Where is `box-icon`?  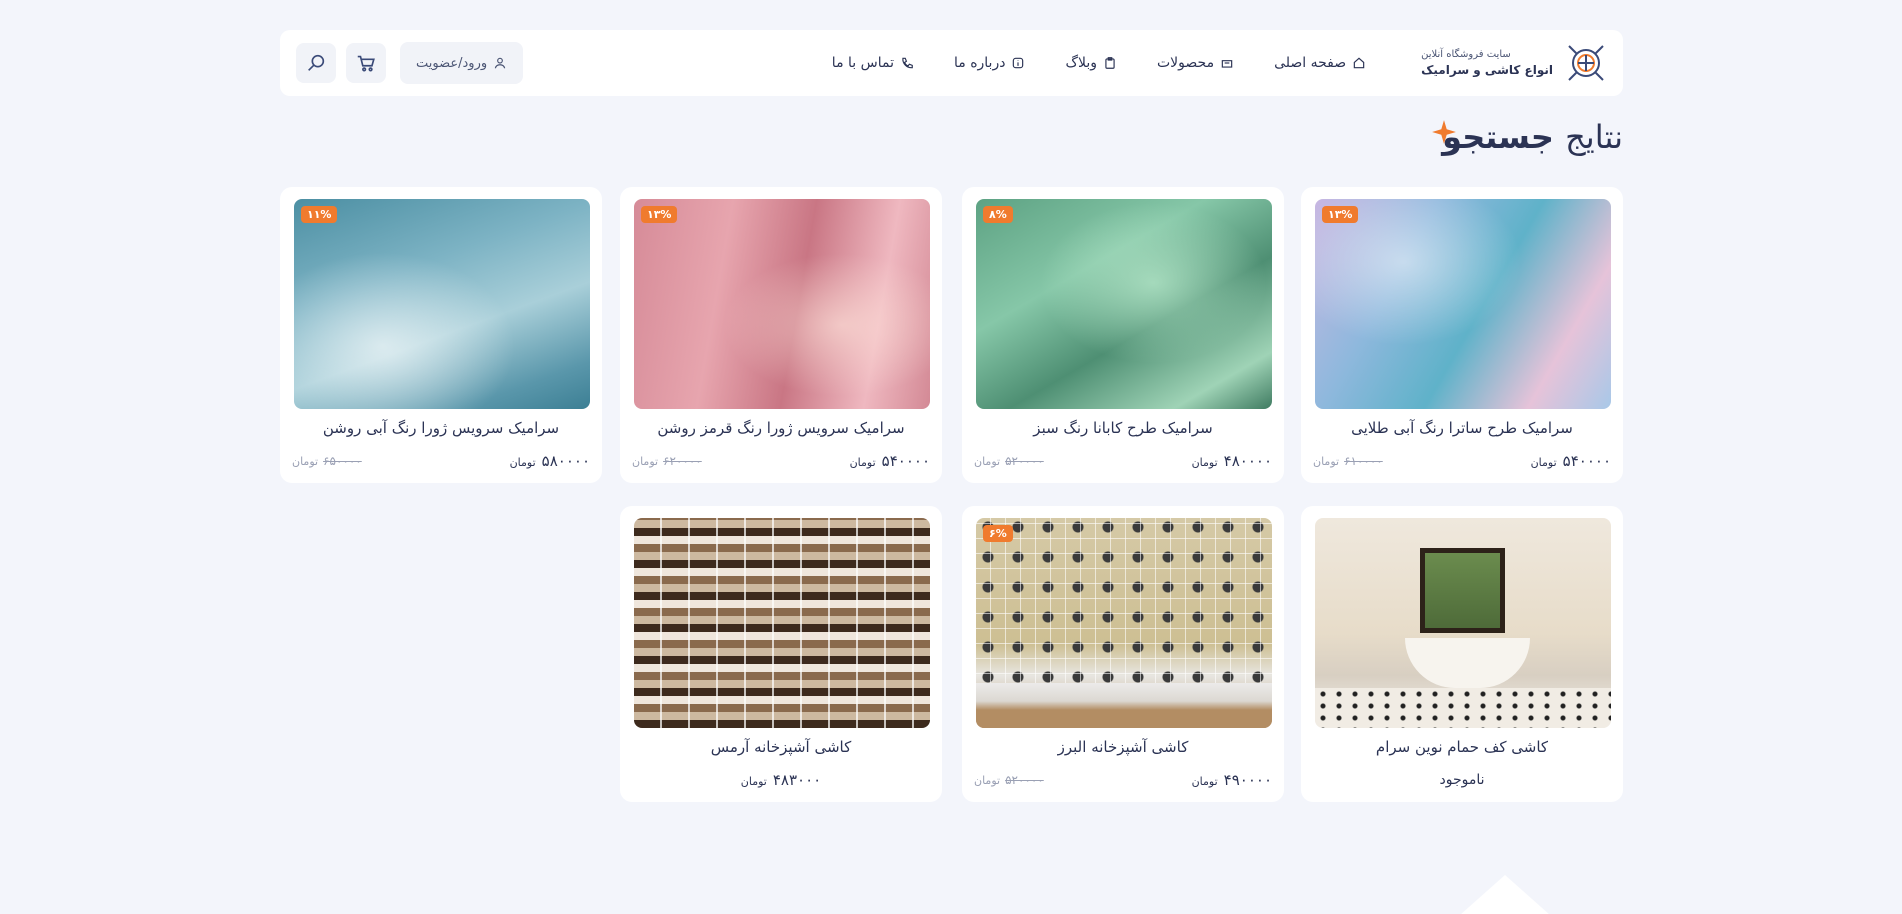
box-icon is located at coordinates (1227, 64).